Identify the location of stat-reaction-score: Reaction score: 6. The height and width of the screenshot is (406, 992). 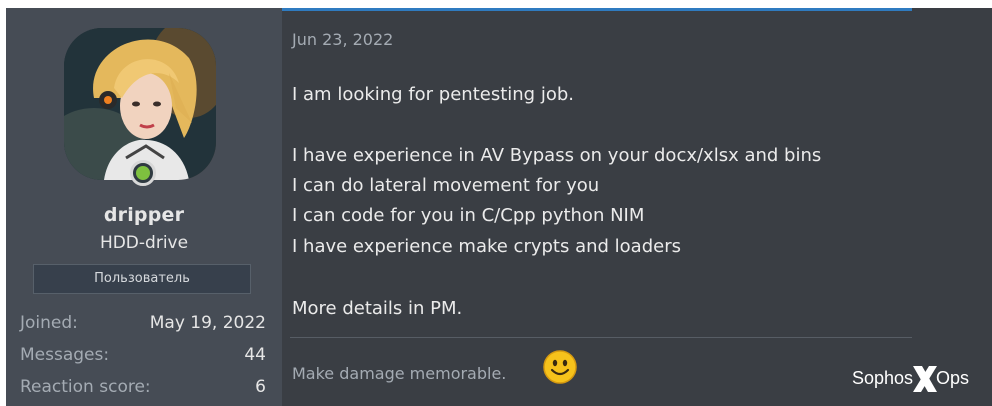
(143, 389).